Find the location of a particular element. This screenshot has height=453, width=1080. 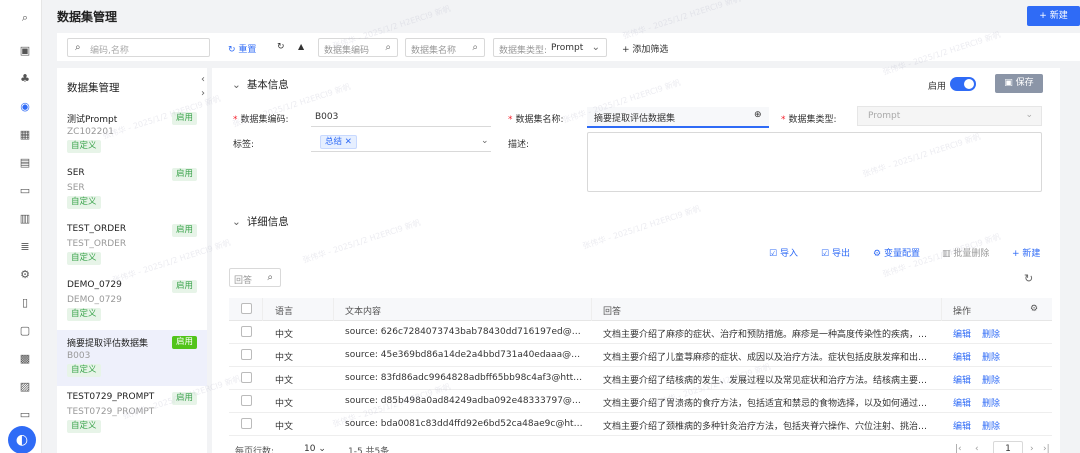

dataset-type-select: Prompt ⌄ is located at coordinates (949, 116).